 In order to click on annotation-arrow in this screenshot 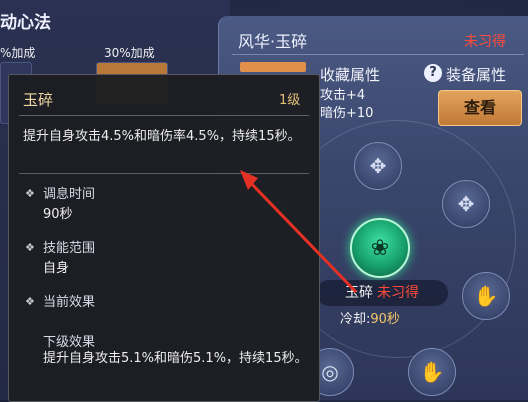, I will do `click(299, 232)`.